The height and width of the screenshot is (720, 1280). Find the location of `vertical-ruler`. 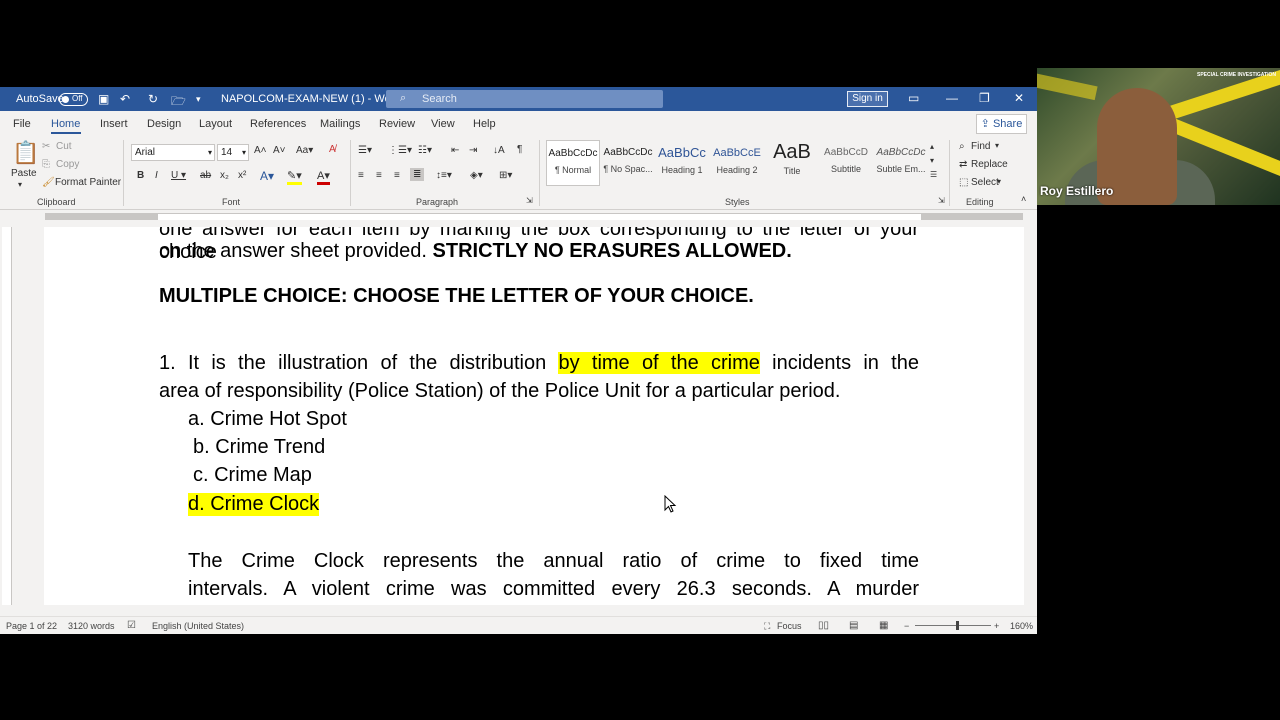

vertical-ruler is located at coordinates (7, 416).